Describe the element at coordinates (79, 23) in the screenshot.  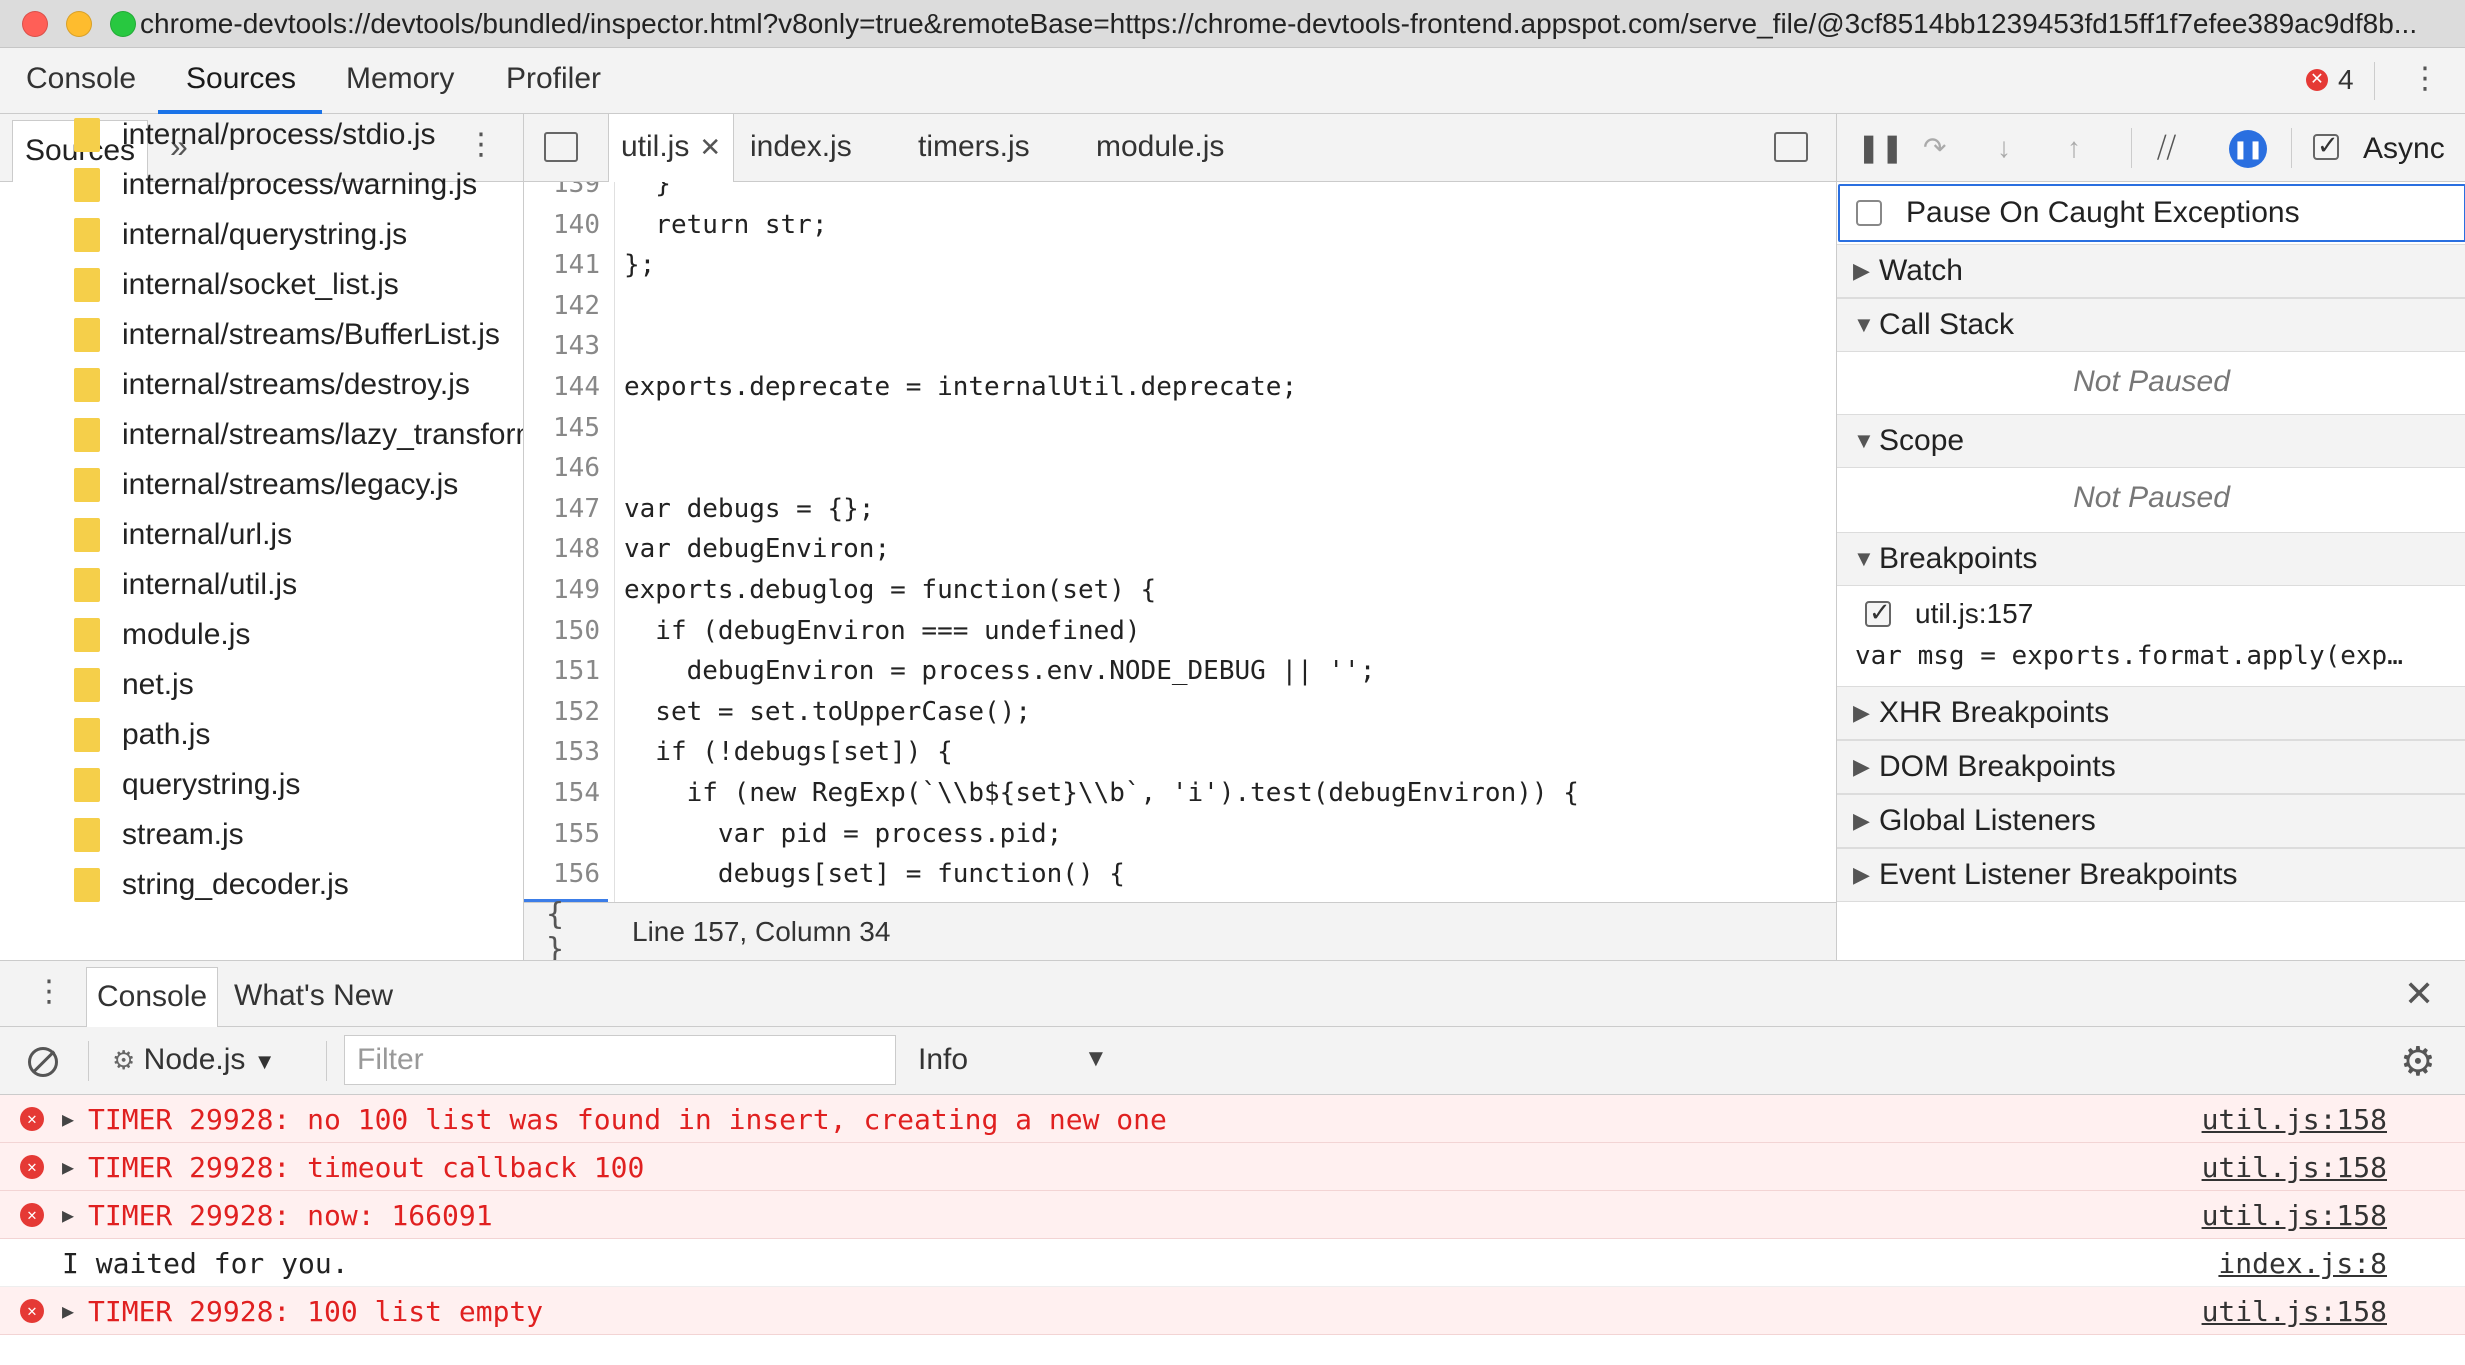
I see `minimize-window-button` at that location.